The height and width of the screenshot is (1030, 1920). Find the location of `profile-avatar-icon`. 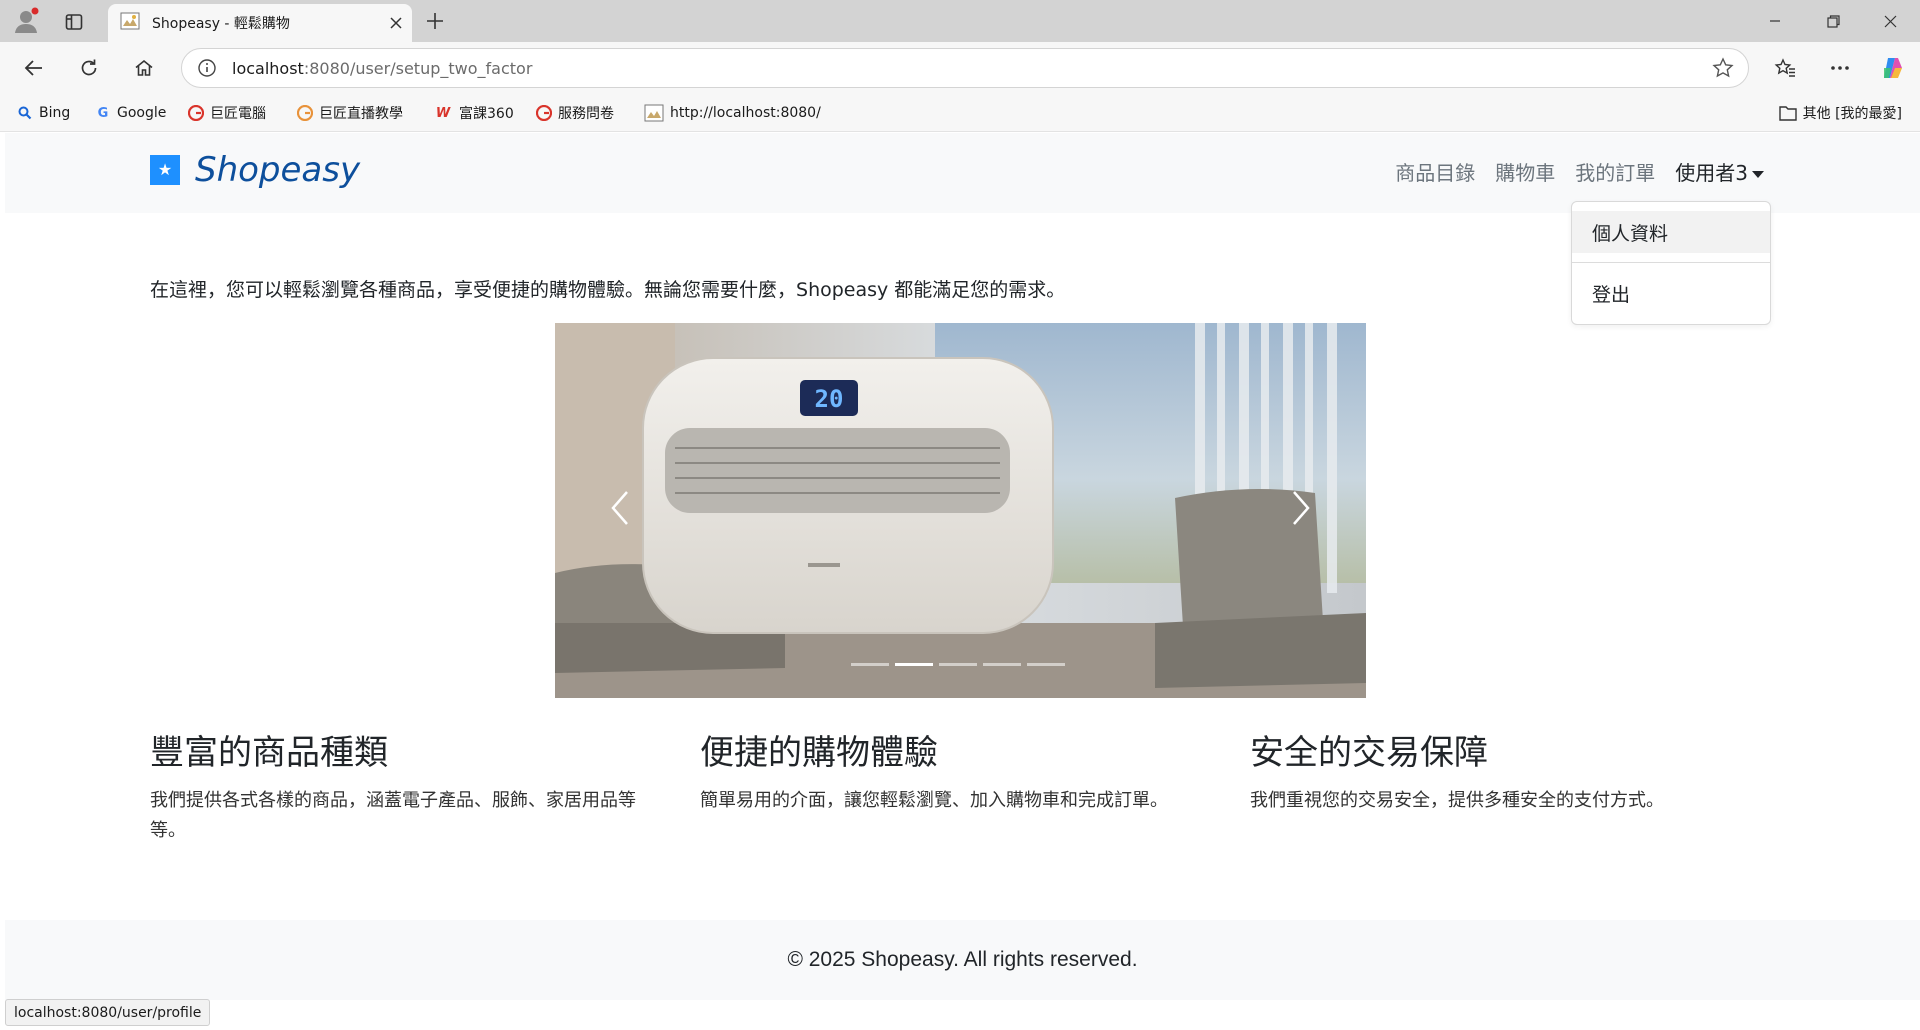

profile-avatar-icon is located at coordinates (26, 21).